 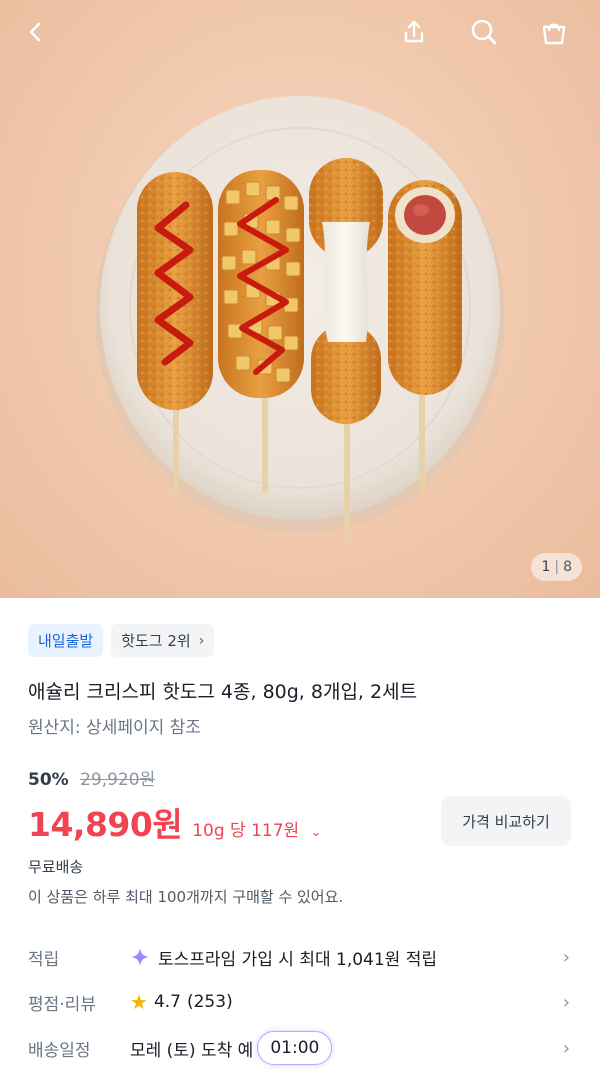 I want to click on origin-info: 원산지: 상세페이지 참조, so click(x=114, y=728).